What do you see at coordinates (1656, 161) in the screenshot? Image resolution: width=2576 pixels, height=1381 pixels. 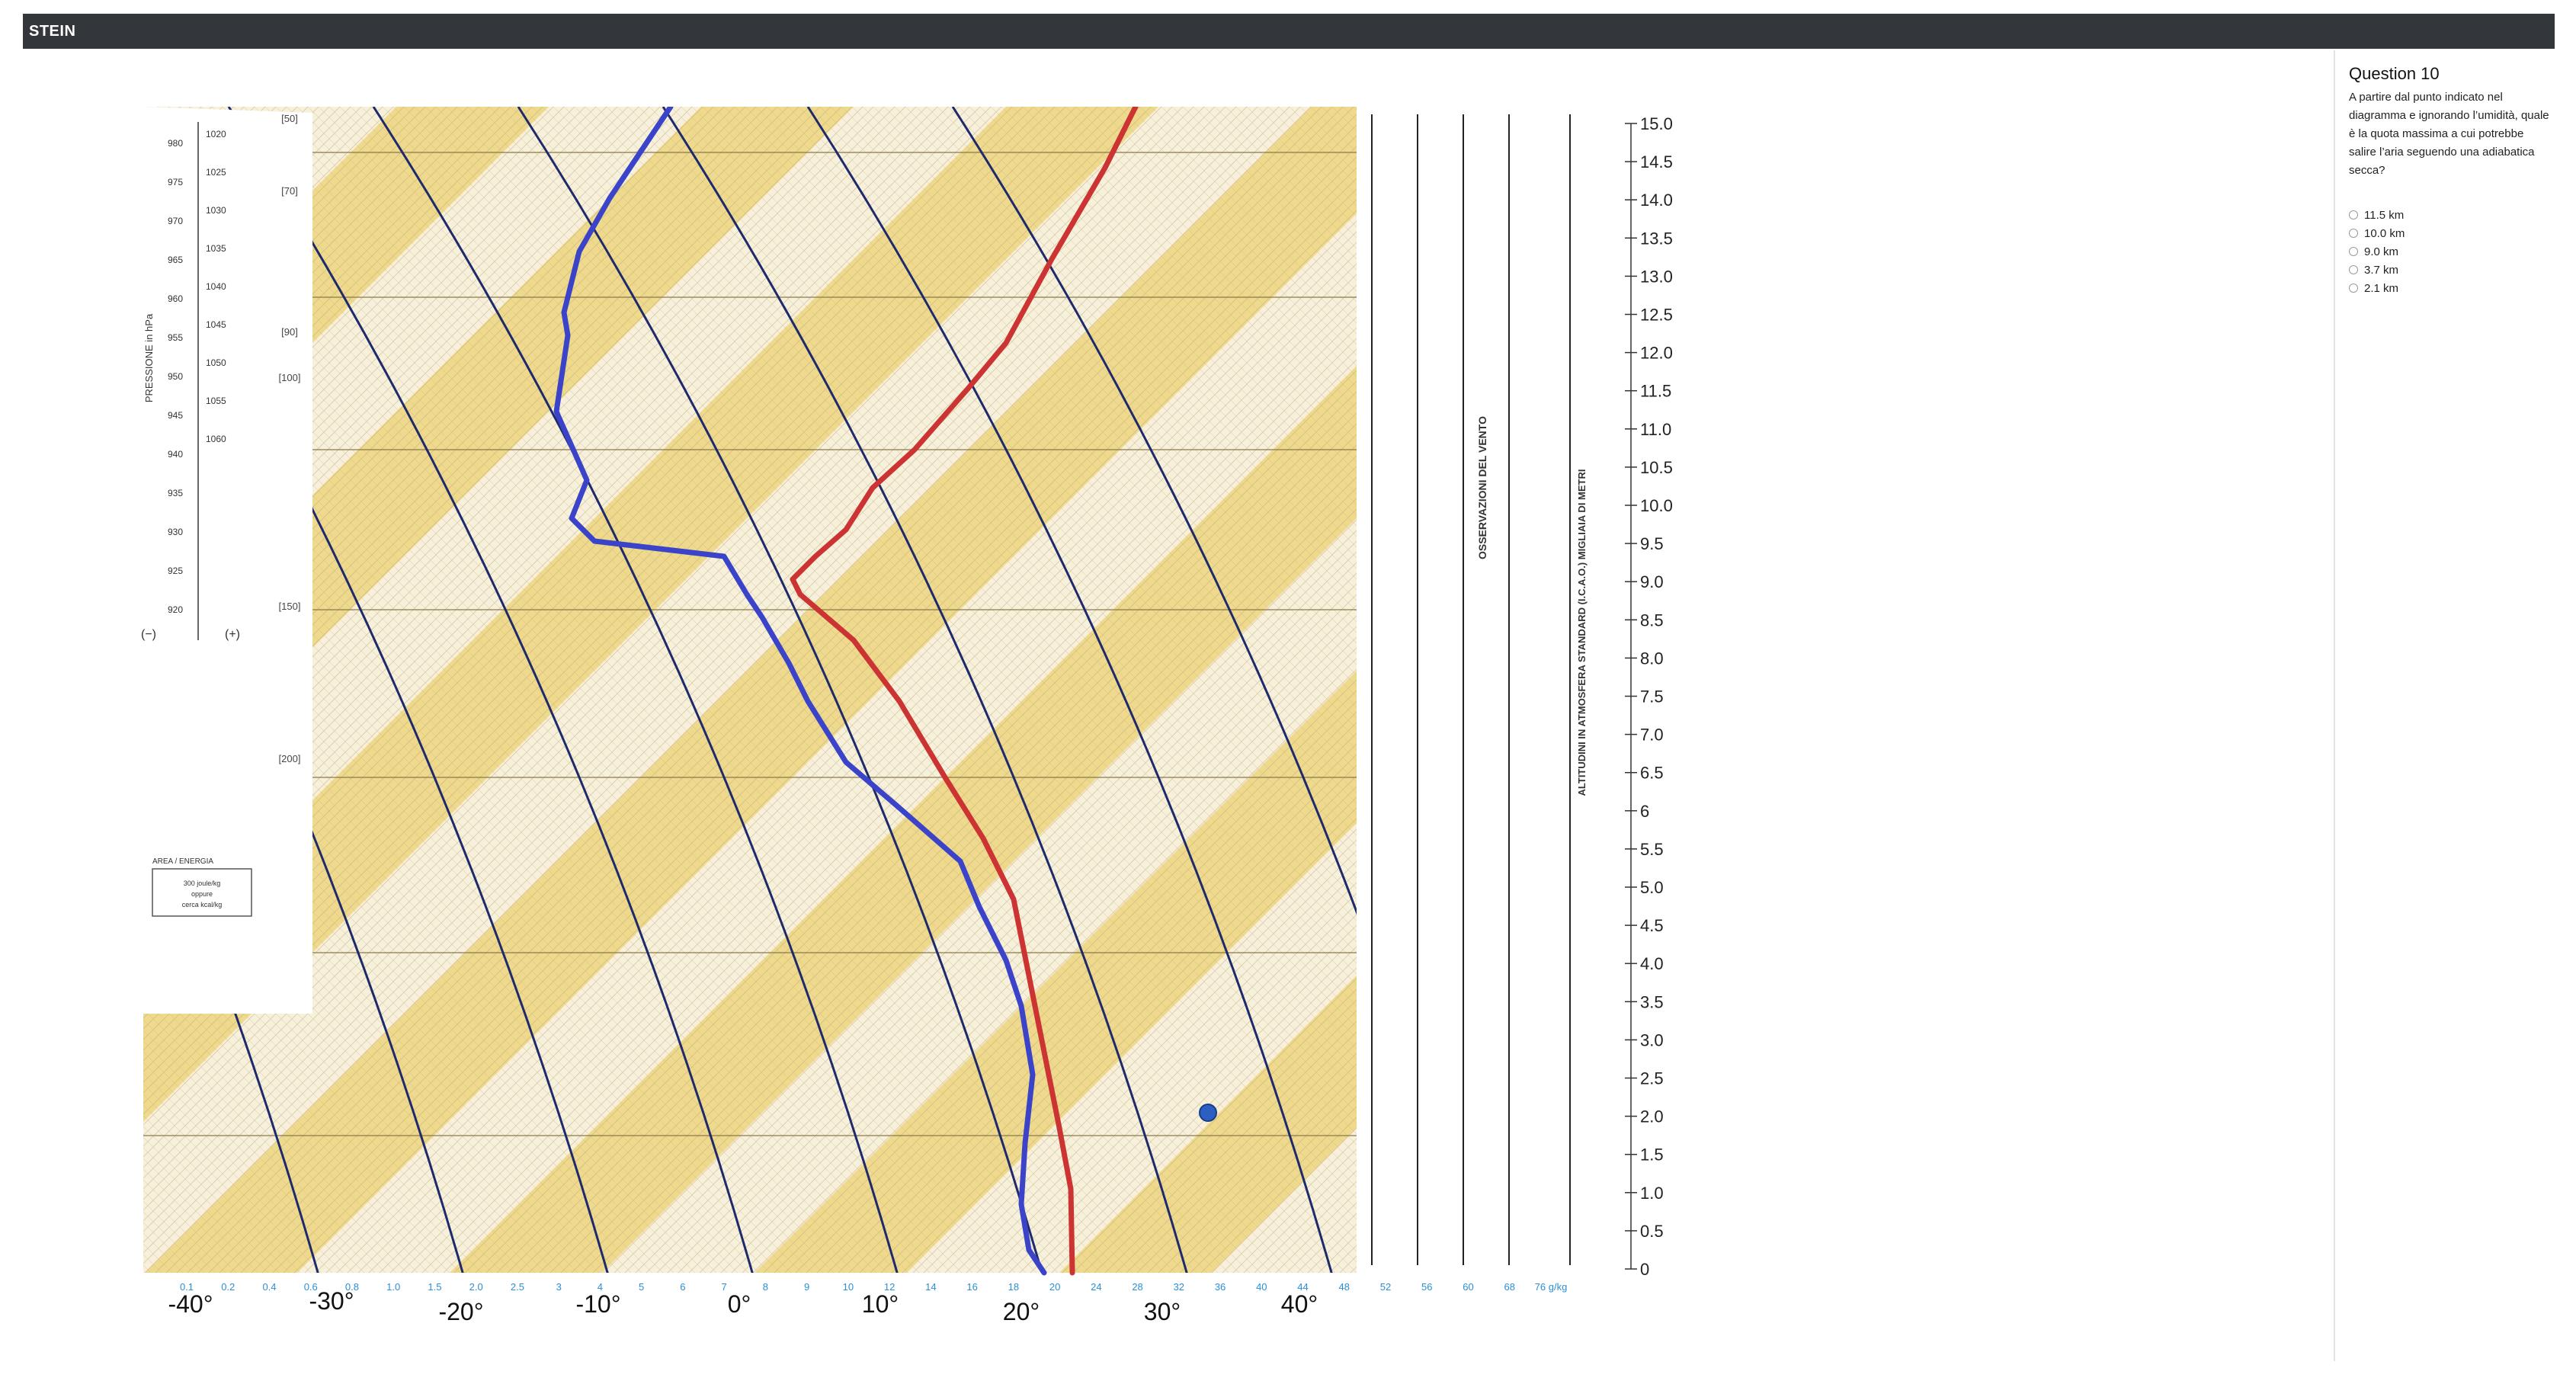 I see `altitude-tick-label: 14.5` at bounding box center [1656, 161].